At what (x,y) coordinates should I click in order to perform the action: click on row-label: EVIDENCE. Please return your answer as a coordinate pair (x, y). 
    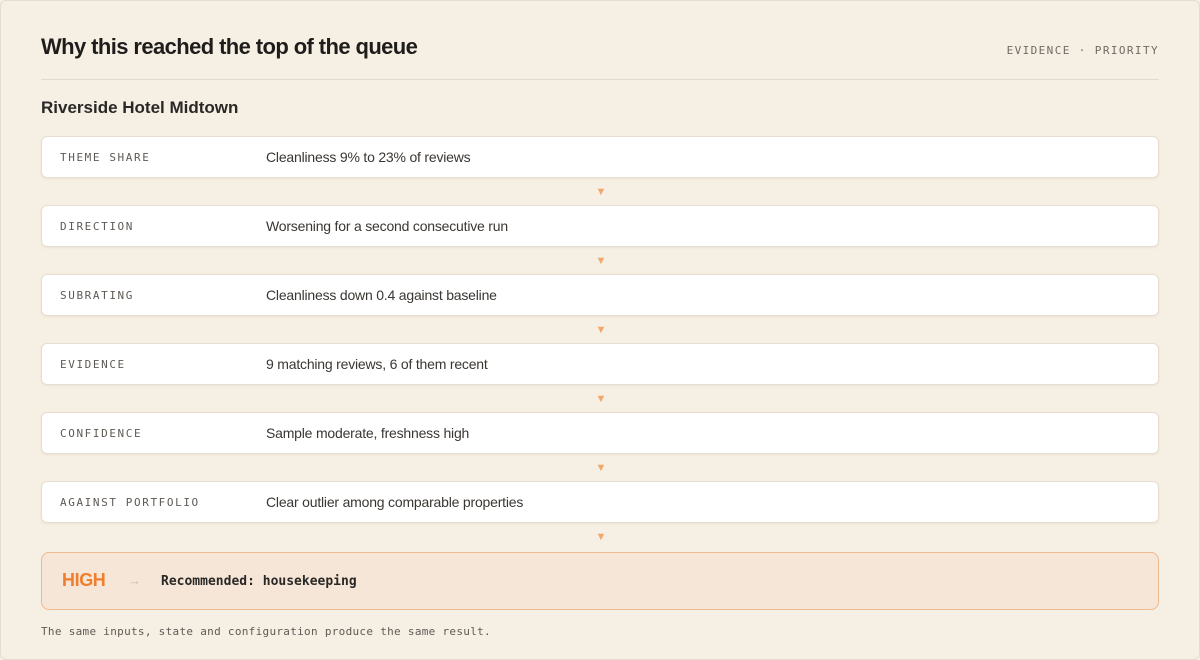
    Looking at the image, I should click on (93, 364).